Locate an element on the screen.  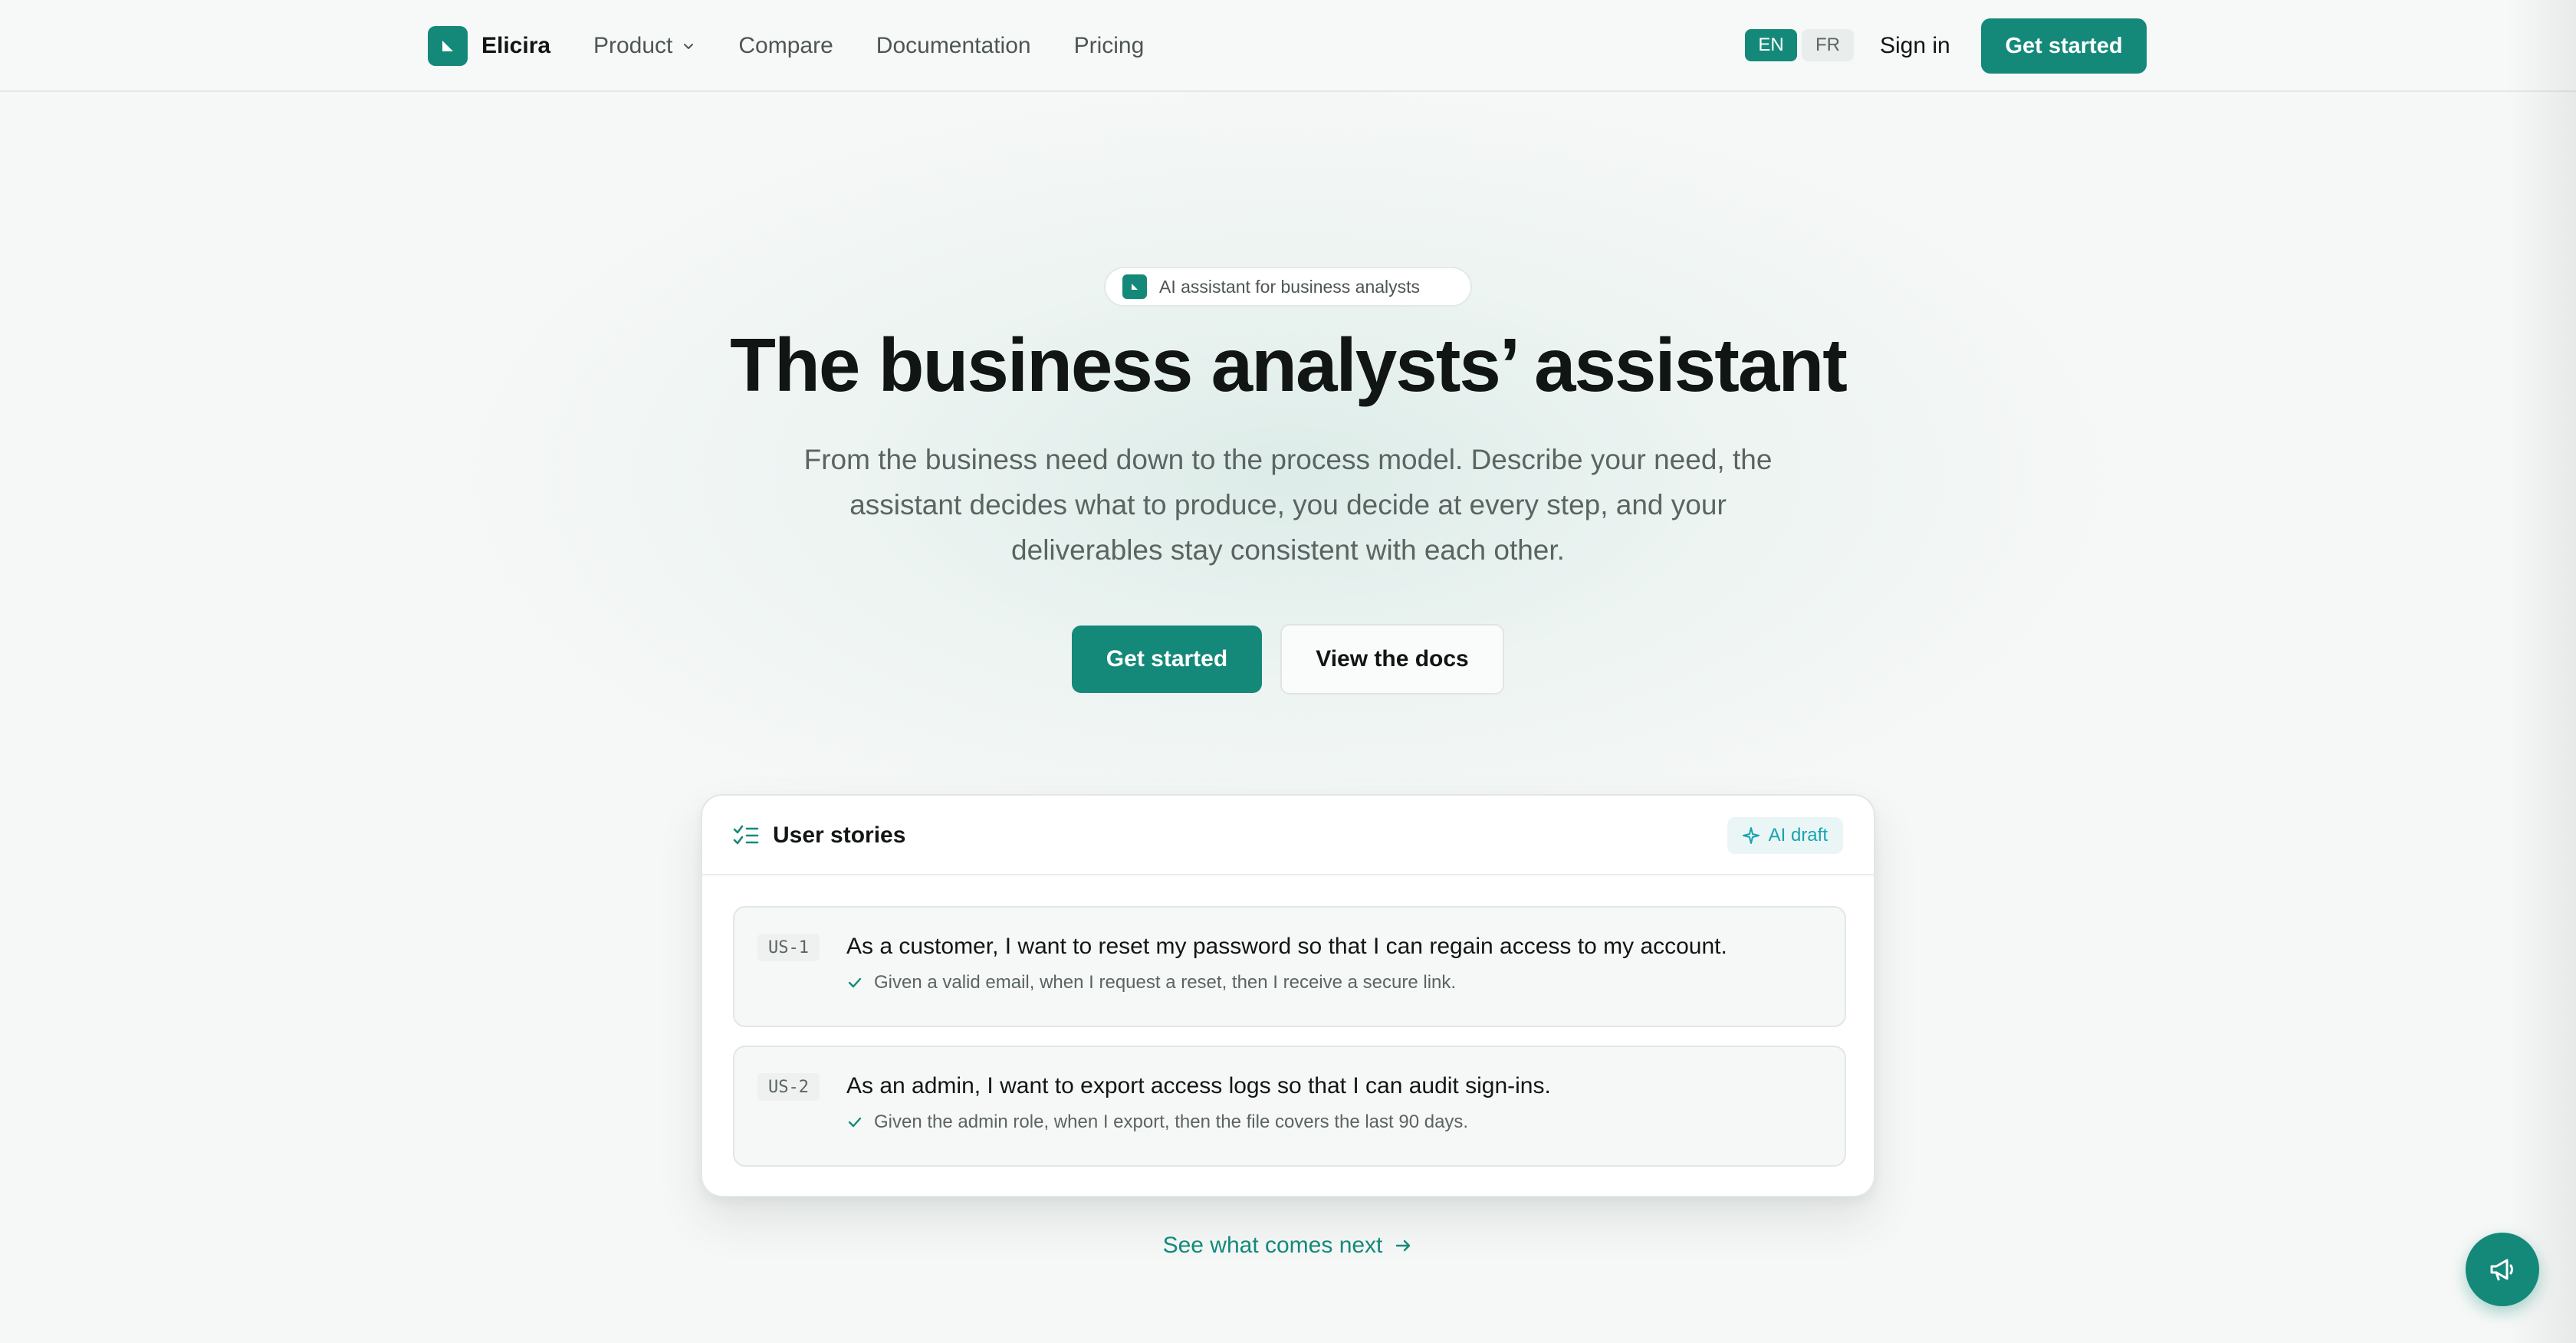
feedback-button is located at coordinates (2502, 1270).